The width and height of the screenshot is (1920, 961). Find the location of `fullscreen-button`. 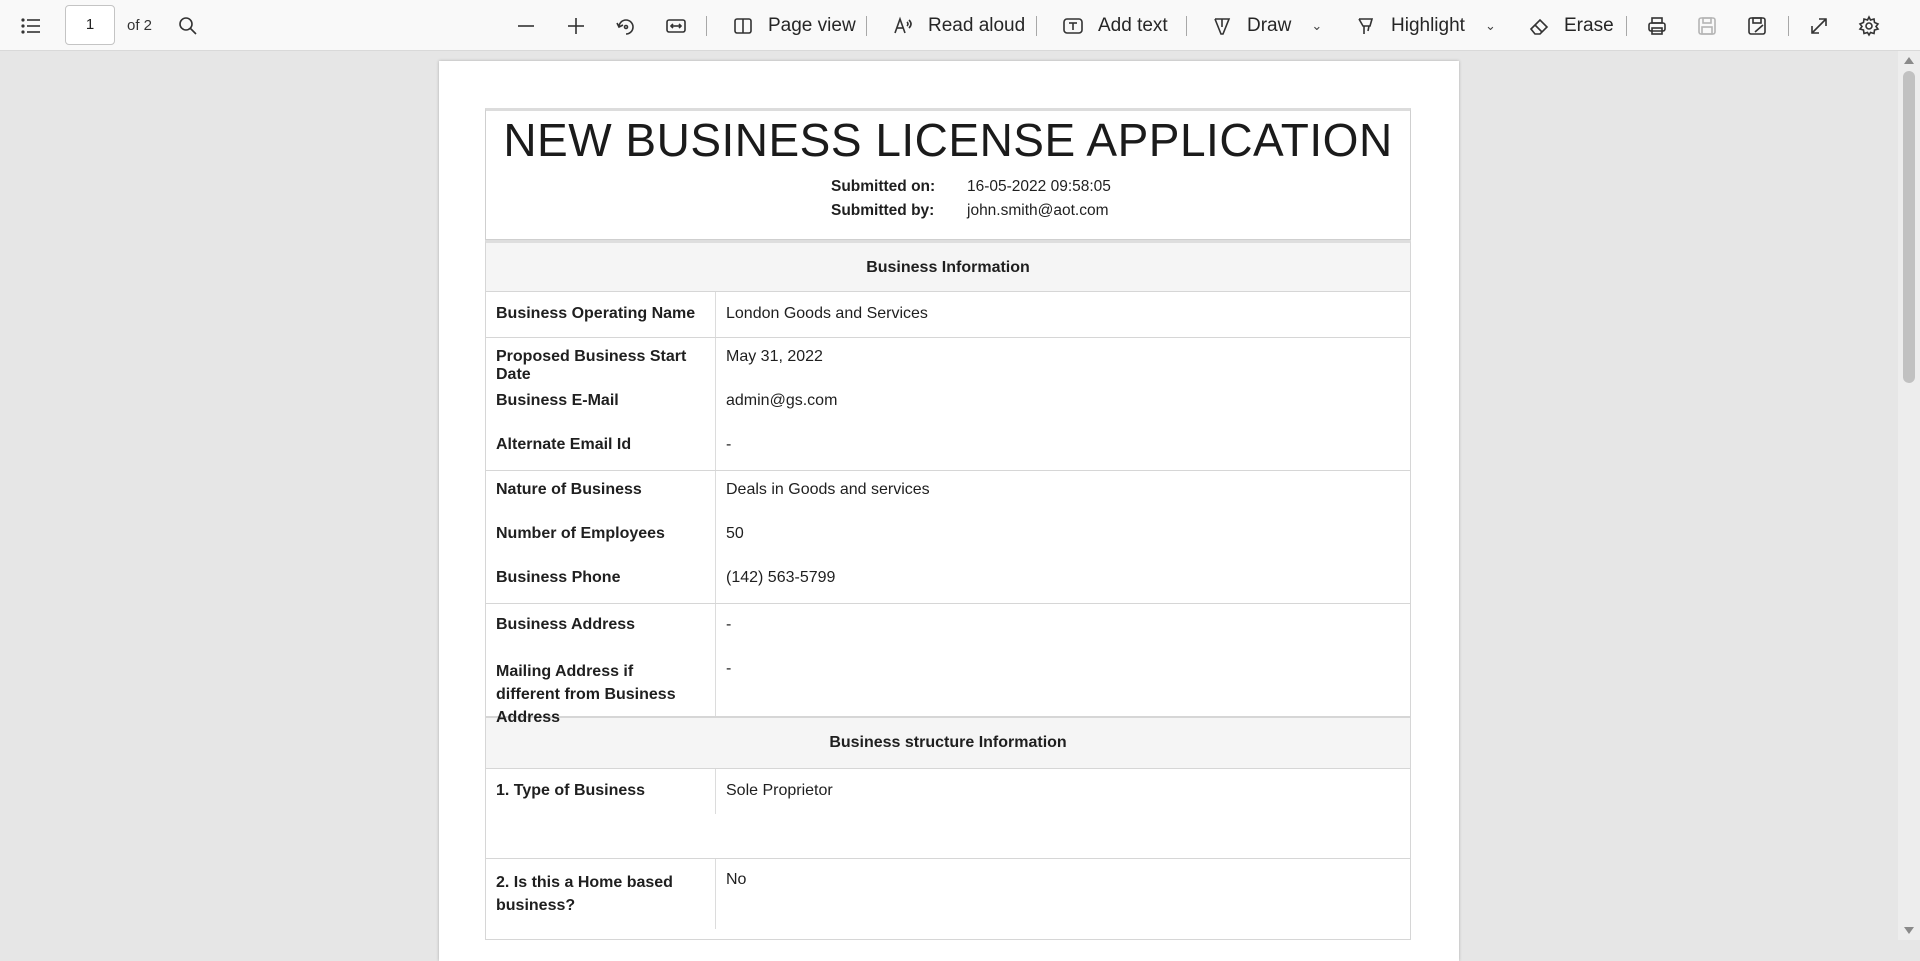

fullscreen-button is located at coordinates (1819, 25).